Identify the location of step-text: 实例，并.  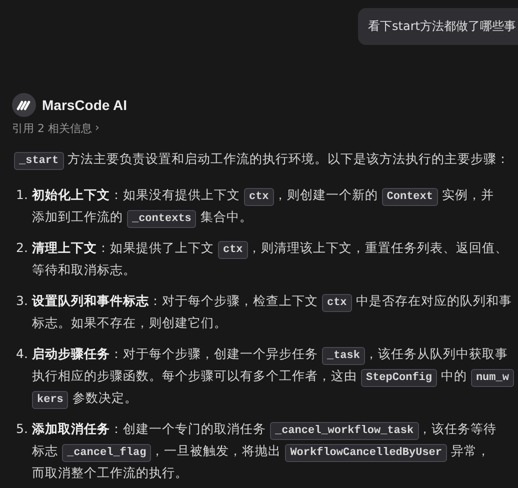
(467, 194).